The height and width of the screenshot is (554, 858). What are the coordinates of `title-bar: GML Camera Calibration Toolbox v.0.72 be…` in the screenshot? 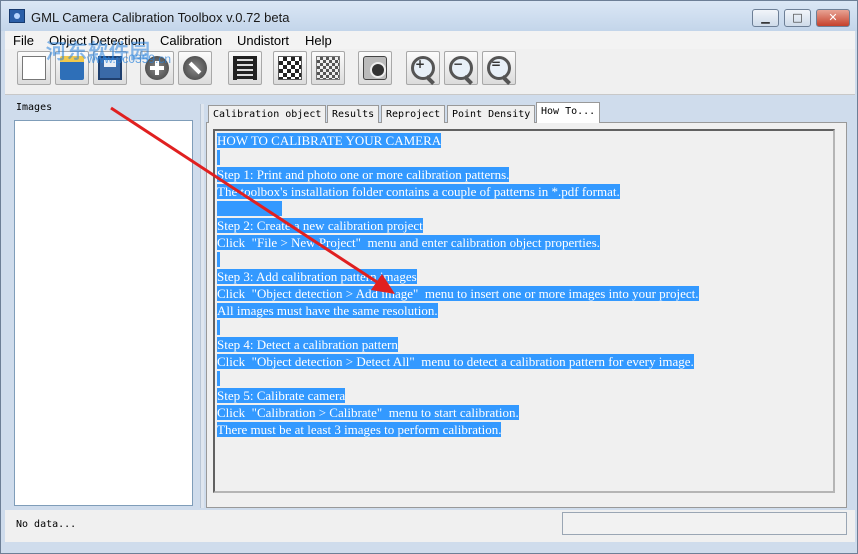 It's located at (429, 16).